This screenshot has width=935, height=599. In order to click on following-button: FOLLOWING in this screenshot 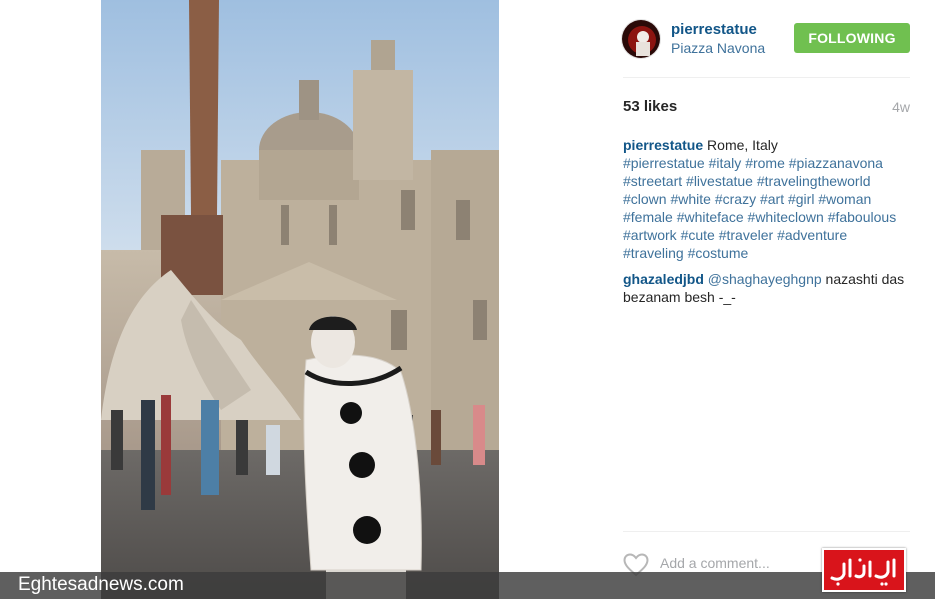, I will do `click(852, 38)`.